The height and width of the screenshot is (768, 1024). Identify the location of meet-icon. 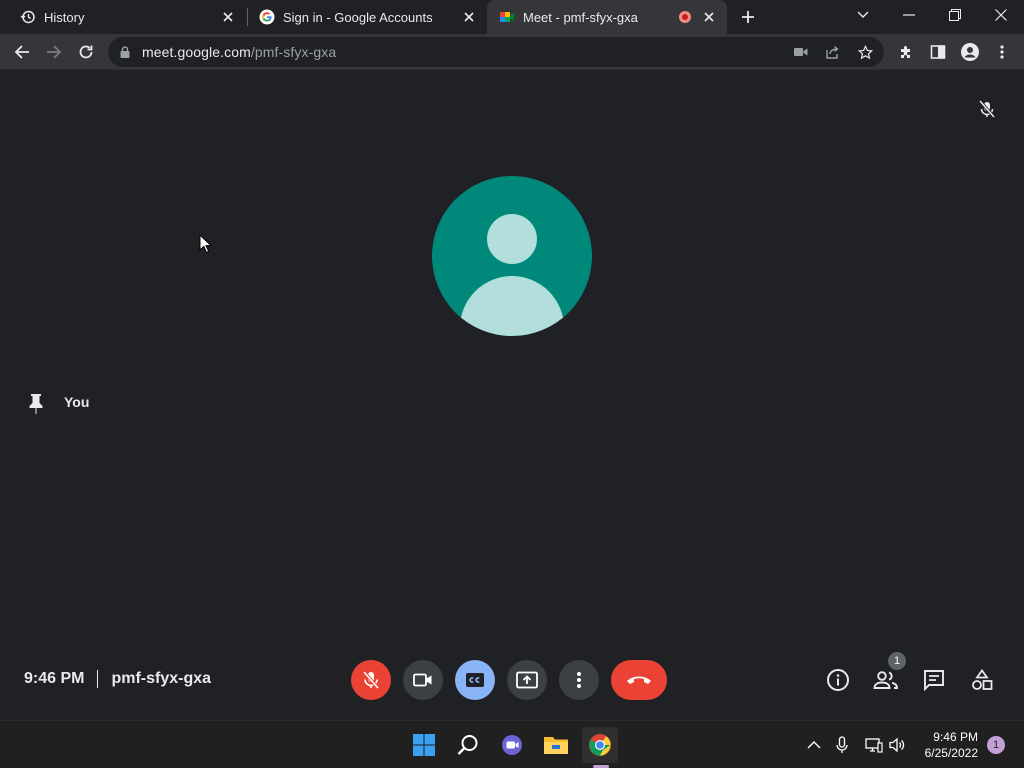
(507, 17).